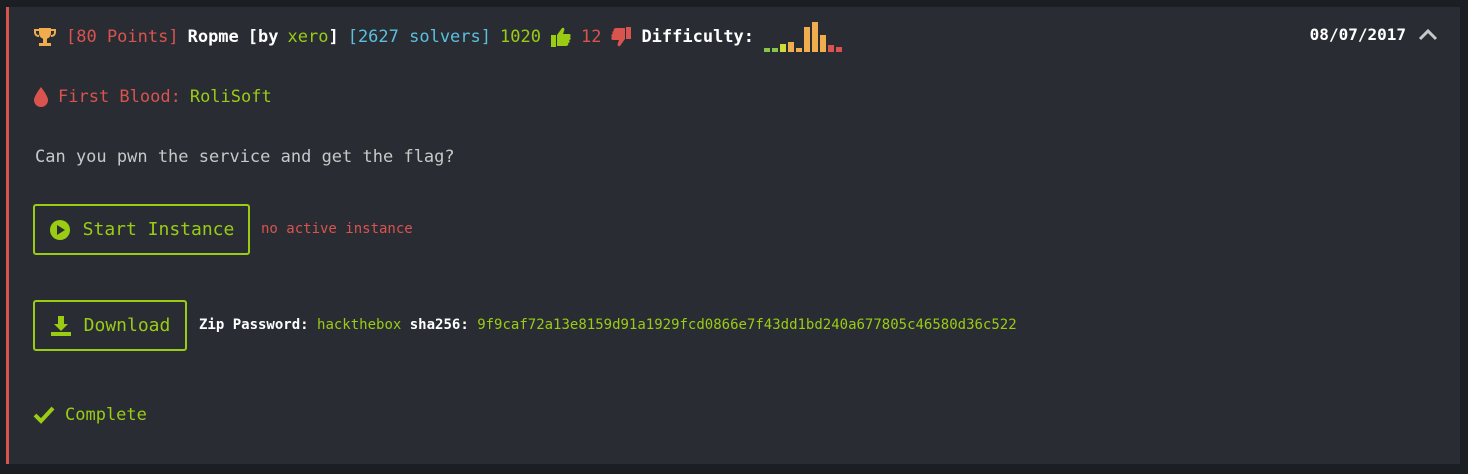 This screenshot has height=474, width=1468. I want to click on download-icon, so click(60, 325).